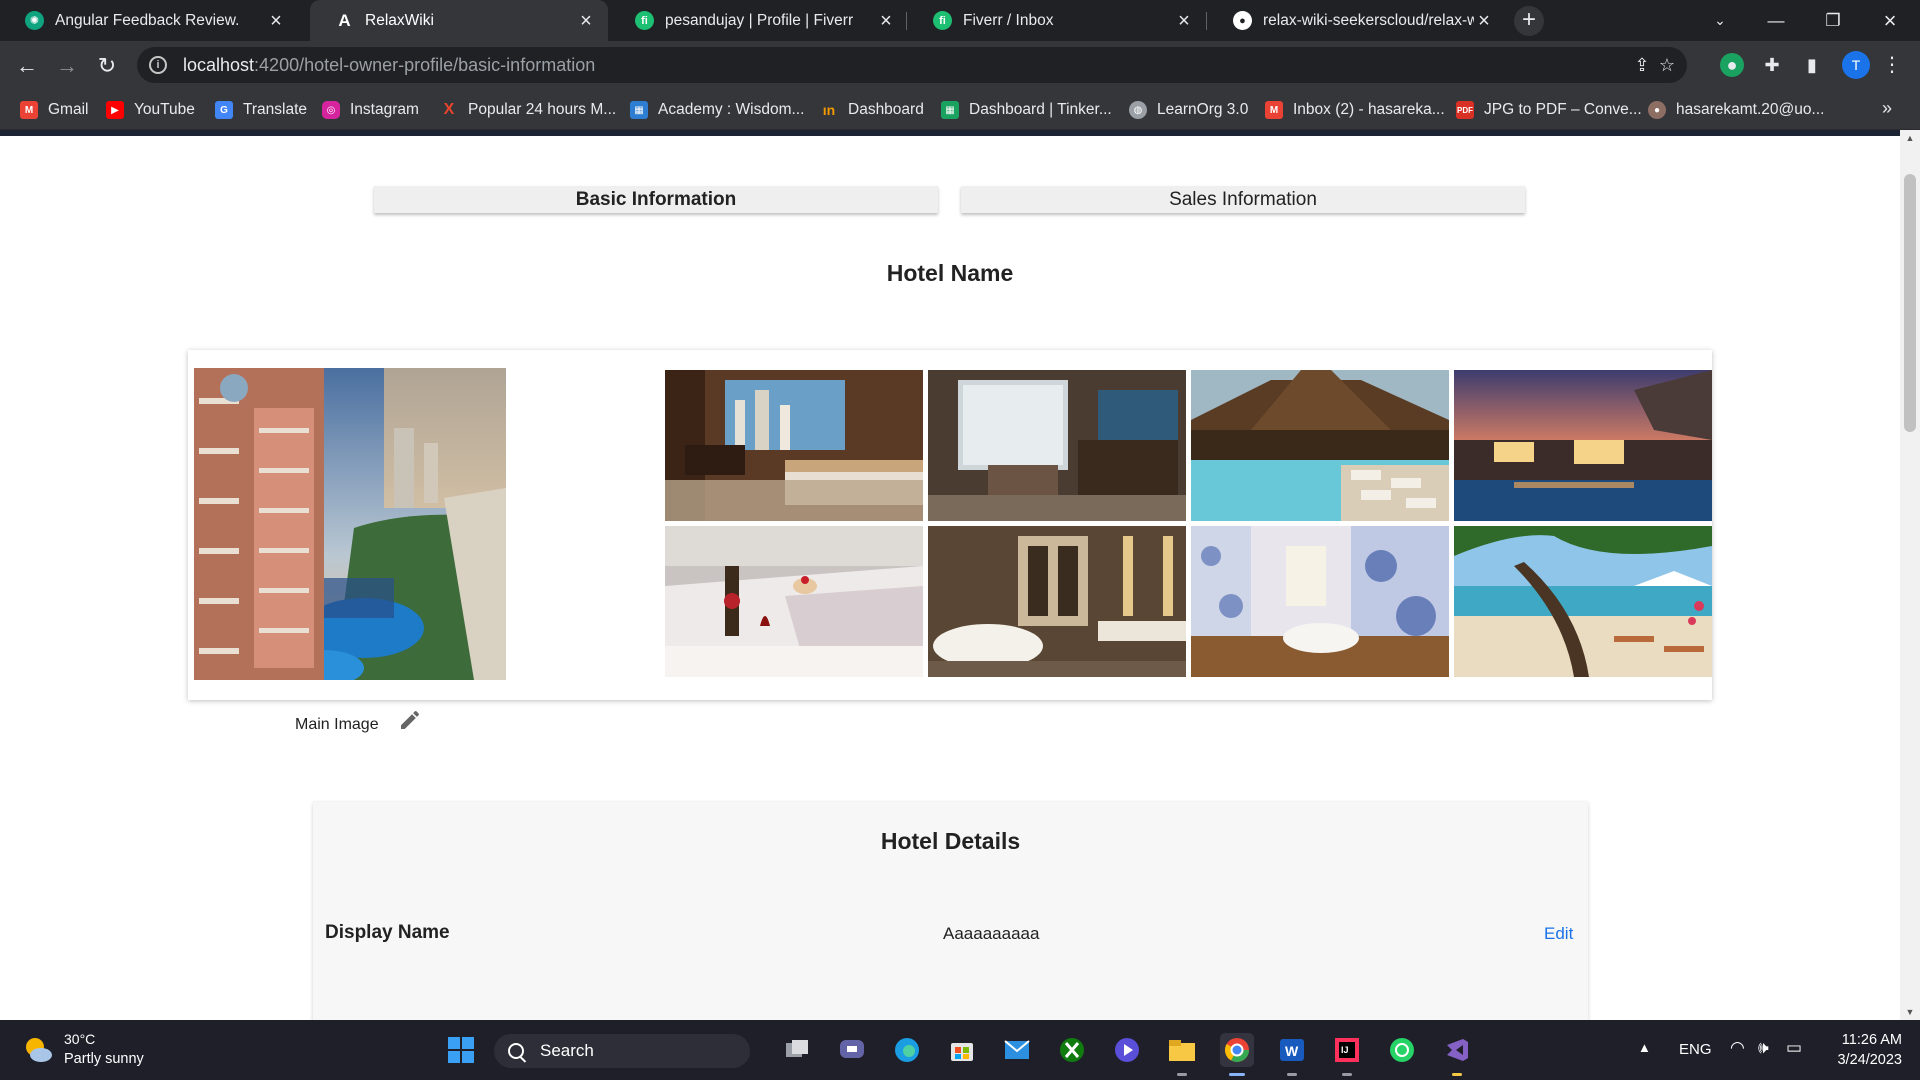 The width and height of the screenshot is (1920, 1080). Describe the element at coordinates (1558, 934) in the screenshot. I see `display-name-edit-link: Edit` at that location.